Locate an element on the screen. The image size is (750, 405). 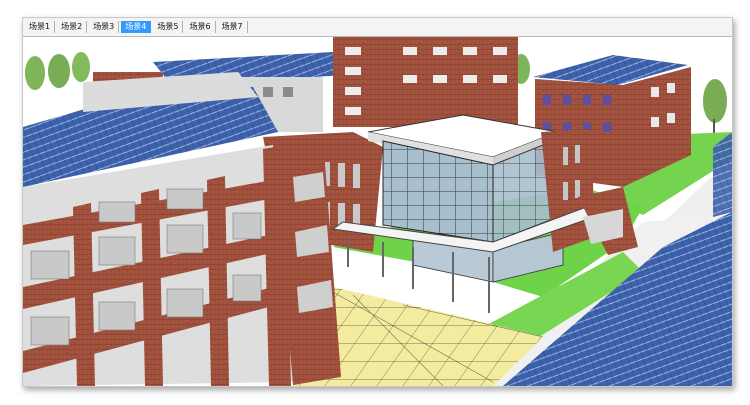
scene-tab-bar: 场景1 场景2 场景3 场景4 场景5 场景6 场景7 is located at coordinates (377, 27).